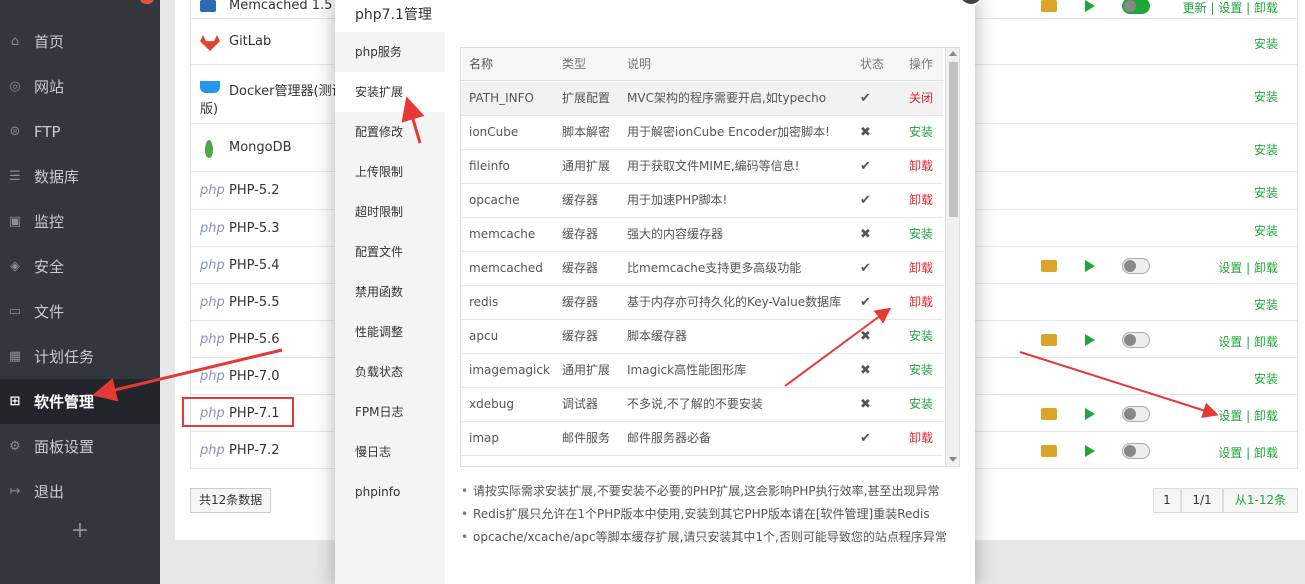  Describe the element at coordinates (80, 41) in the screenshot. I see `sidebar-item-0: ⌂ 首页` at that location.